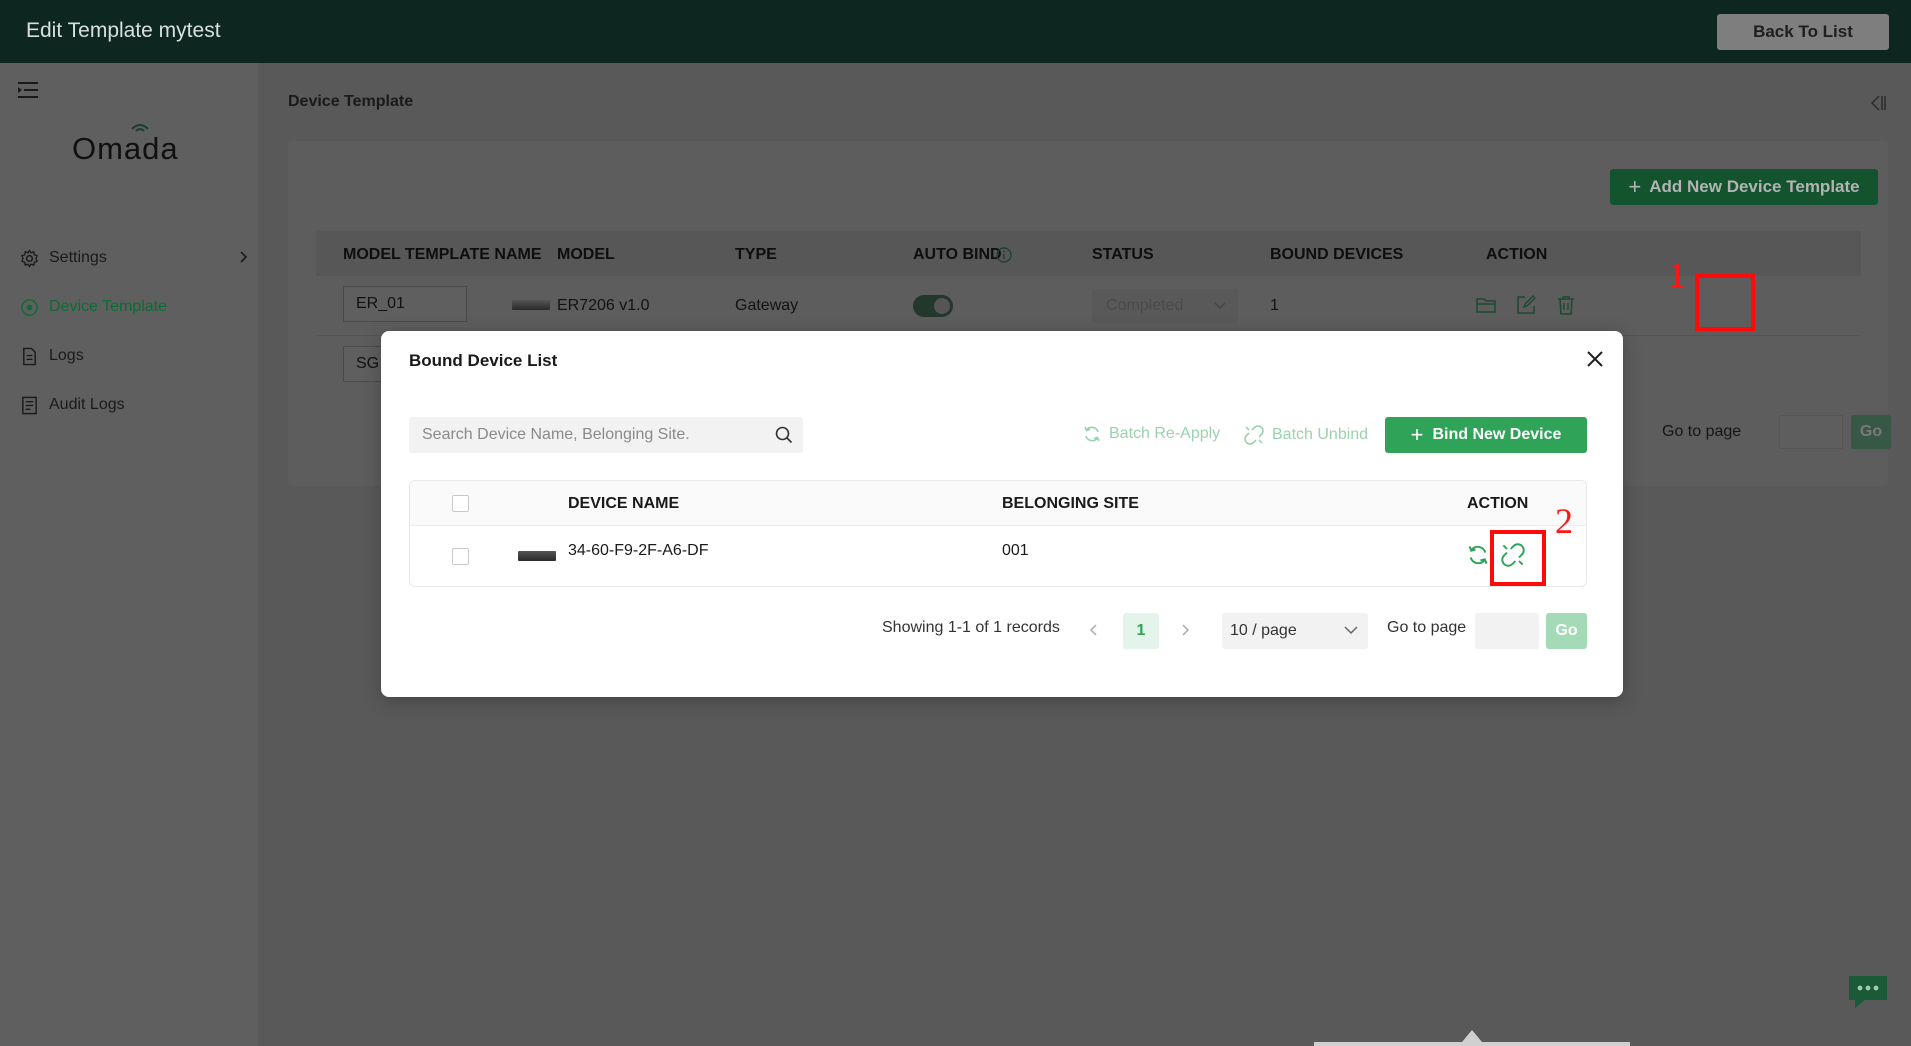 The image size is (1911, 1046). I want to click on bound-devices-cell: 1, so click(1274, 305).